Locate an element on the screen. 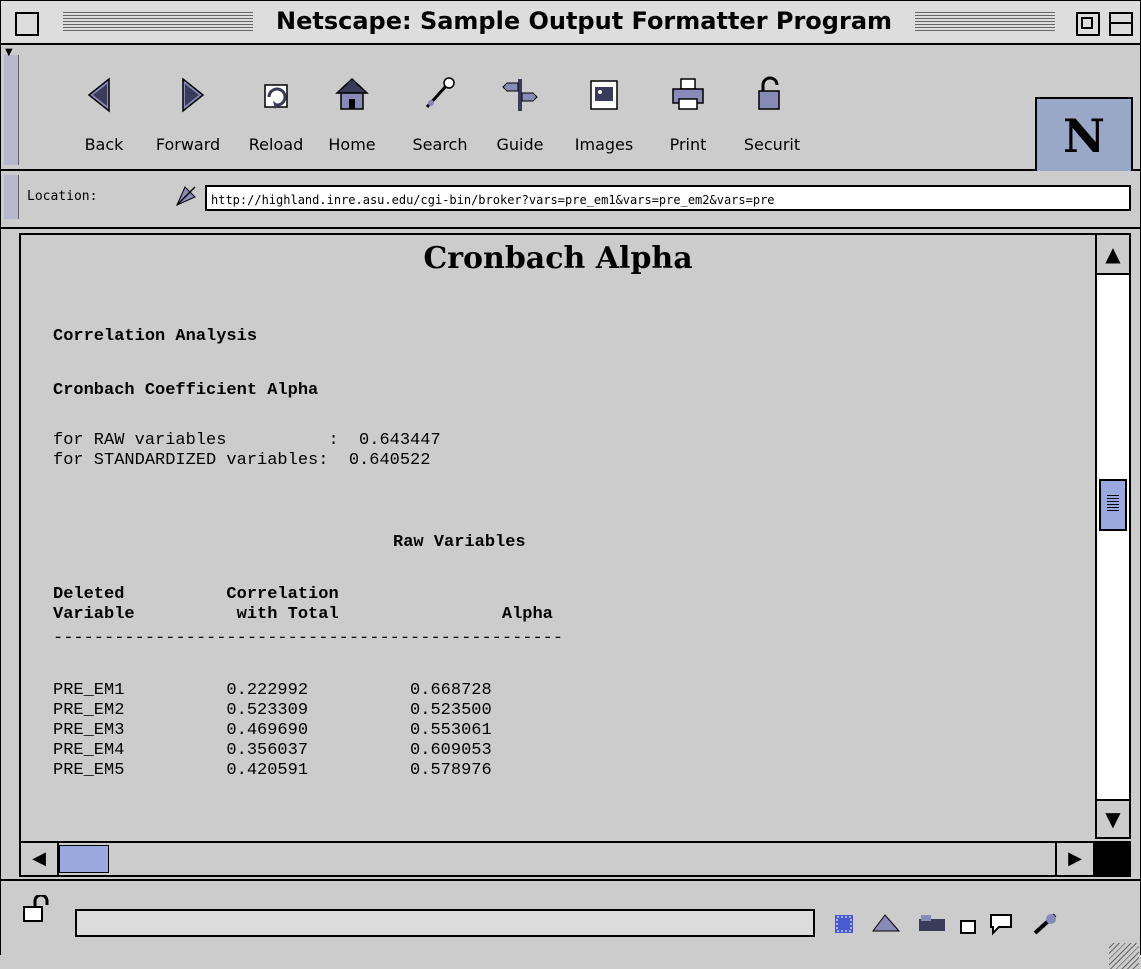  table-row: PRE_EM4 0.356037 0.609053 is located at coordinates (272, 750).